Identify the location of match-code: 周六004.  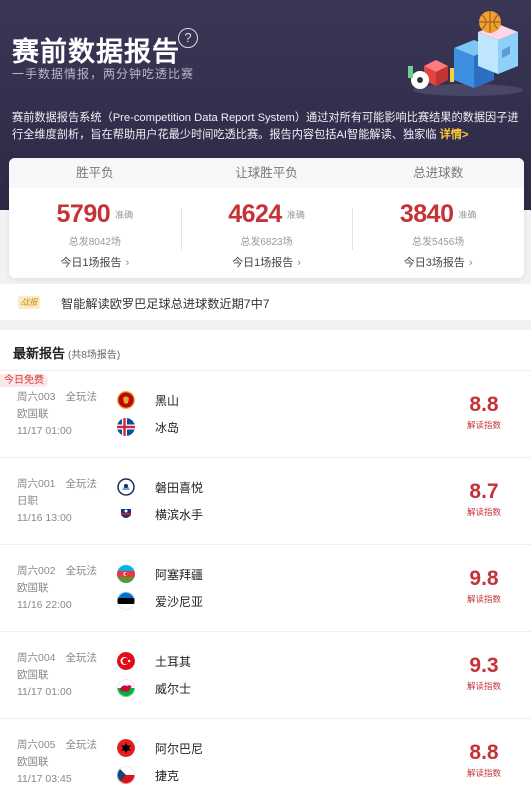
(36, 658).